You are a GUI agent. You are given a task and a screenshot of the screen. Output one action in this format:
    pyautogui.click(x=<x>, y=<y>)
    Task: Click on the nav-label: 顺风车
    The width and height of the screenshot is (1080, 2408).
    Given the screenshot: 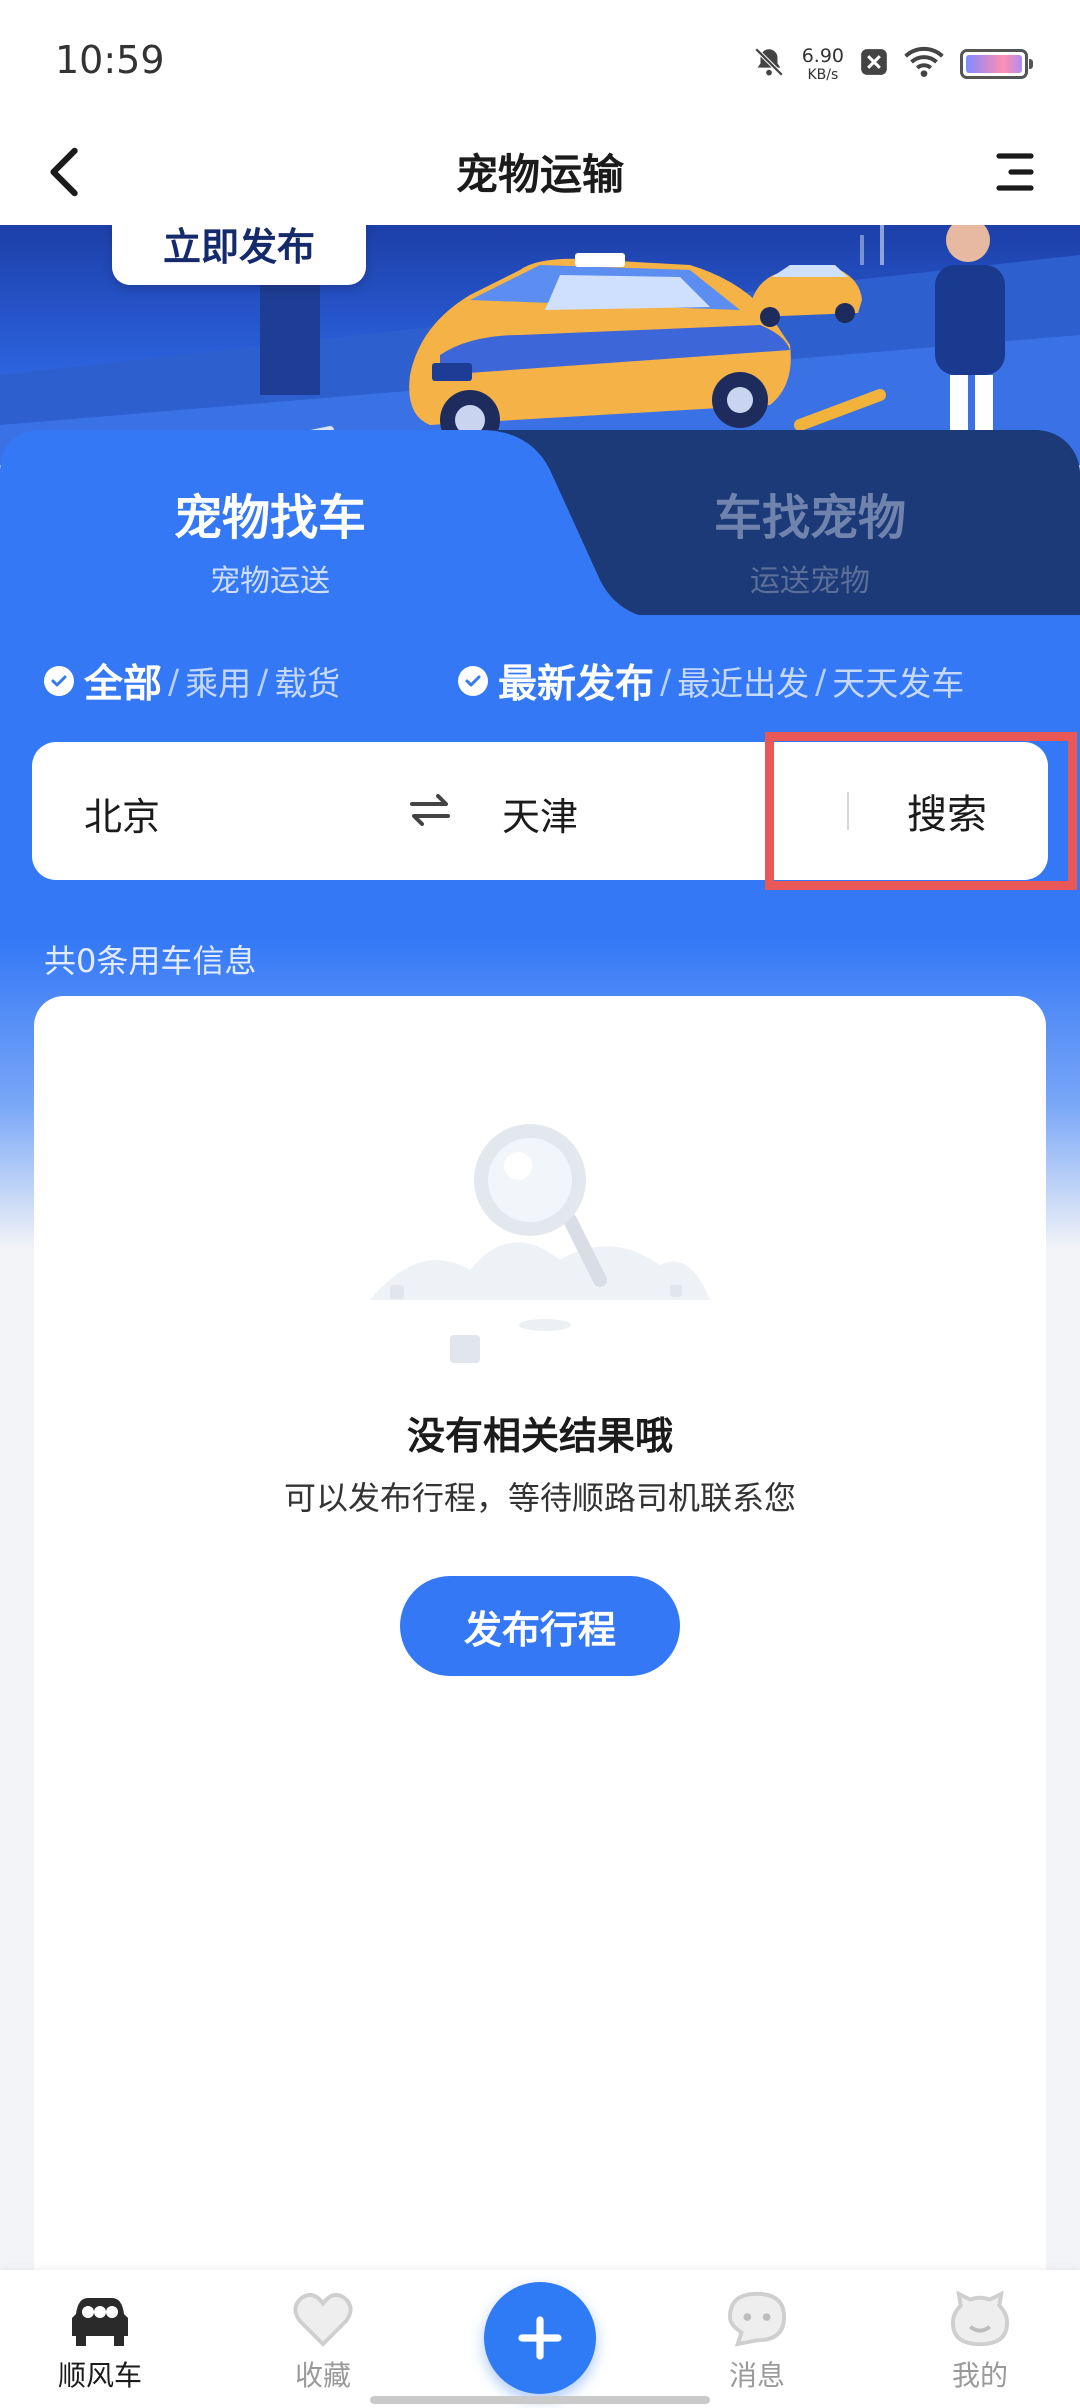 What is the action you would take?
    pyautogui.click(x=99, y=2375)
    